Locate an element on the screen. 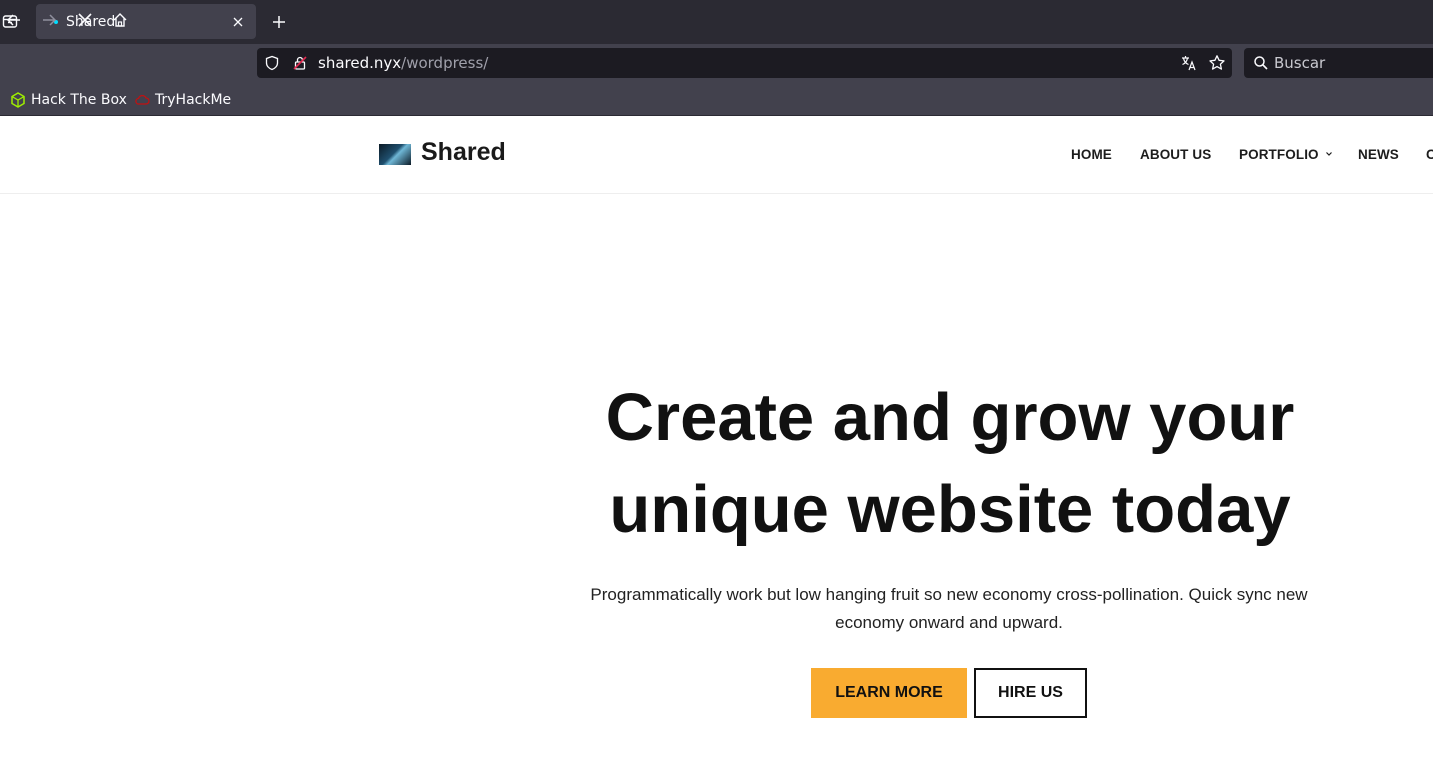  menu-item-about: ABOUT US is located at coordinates (1175, 156).